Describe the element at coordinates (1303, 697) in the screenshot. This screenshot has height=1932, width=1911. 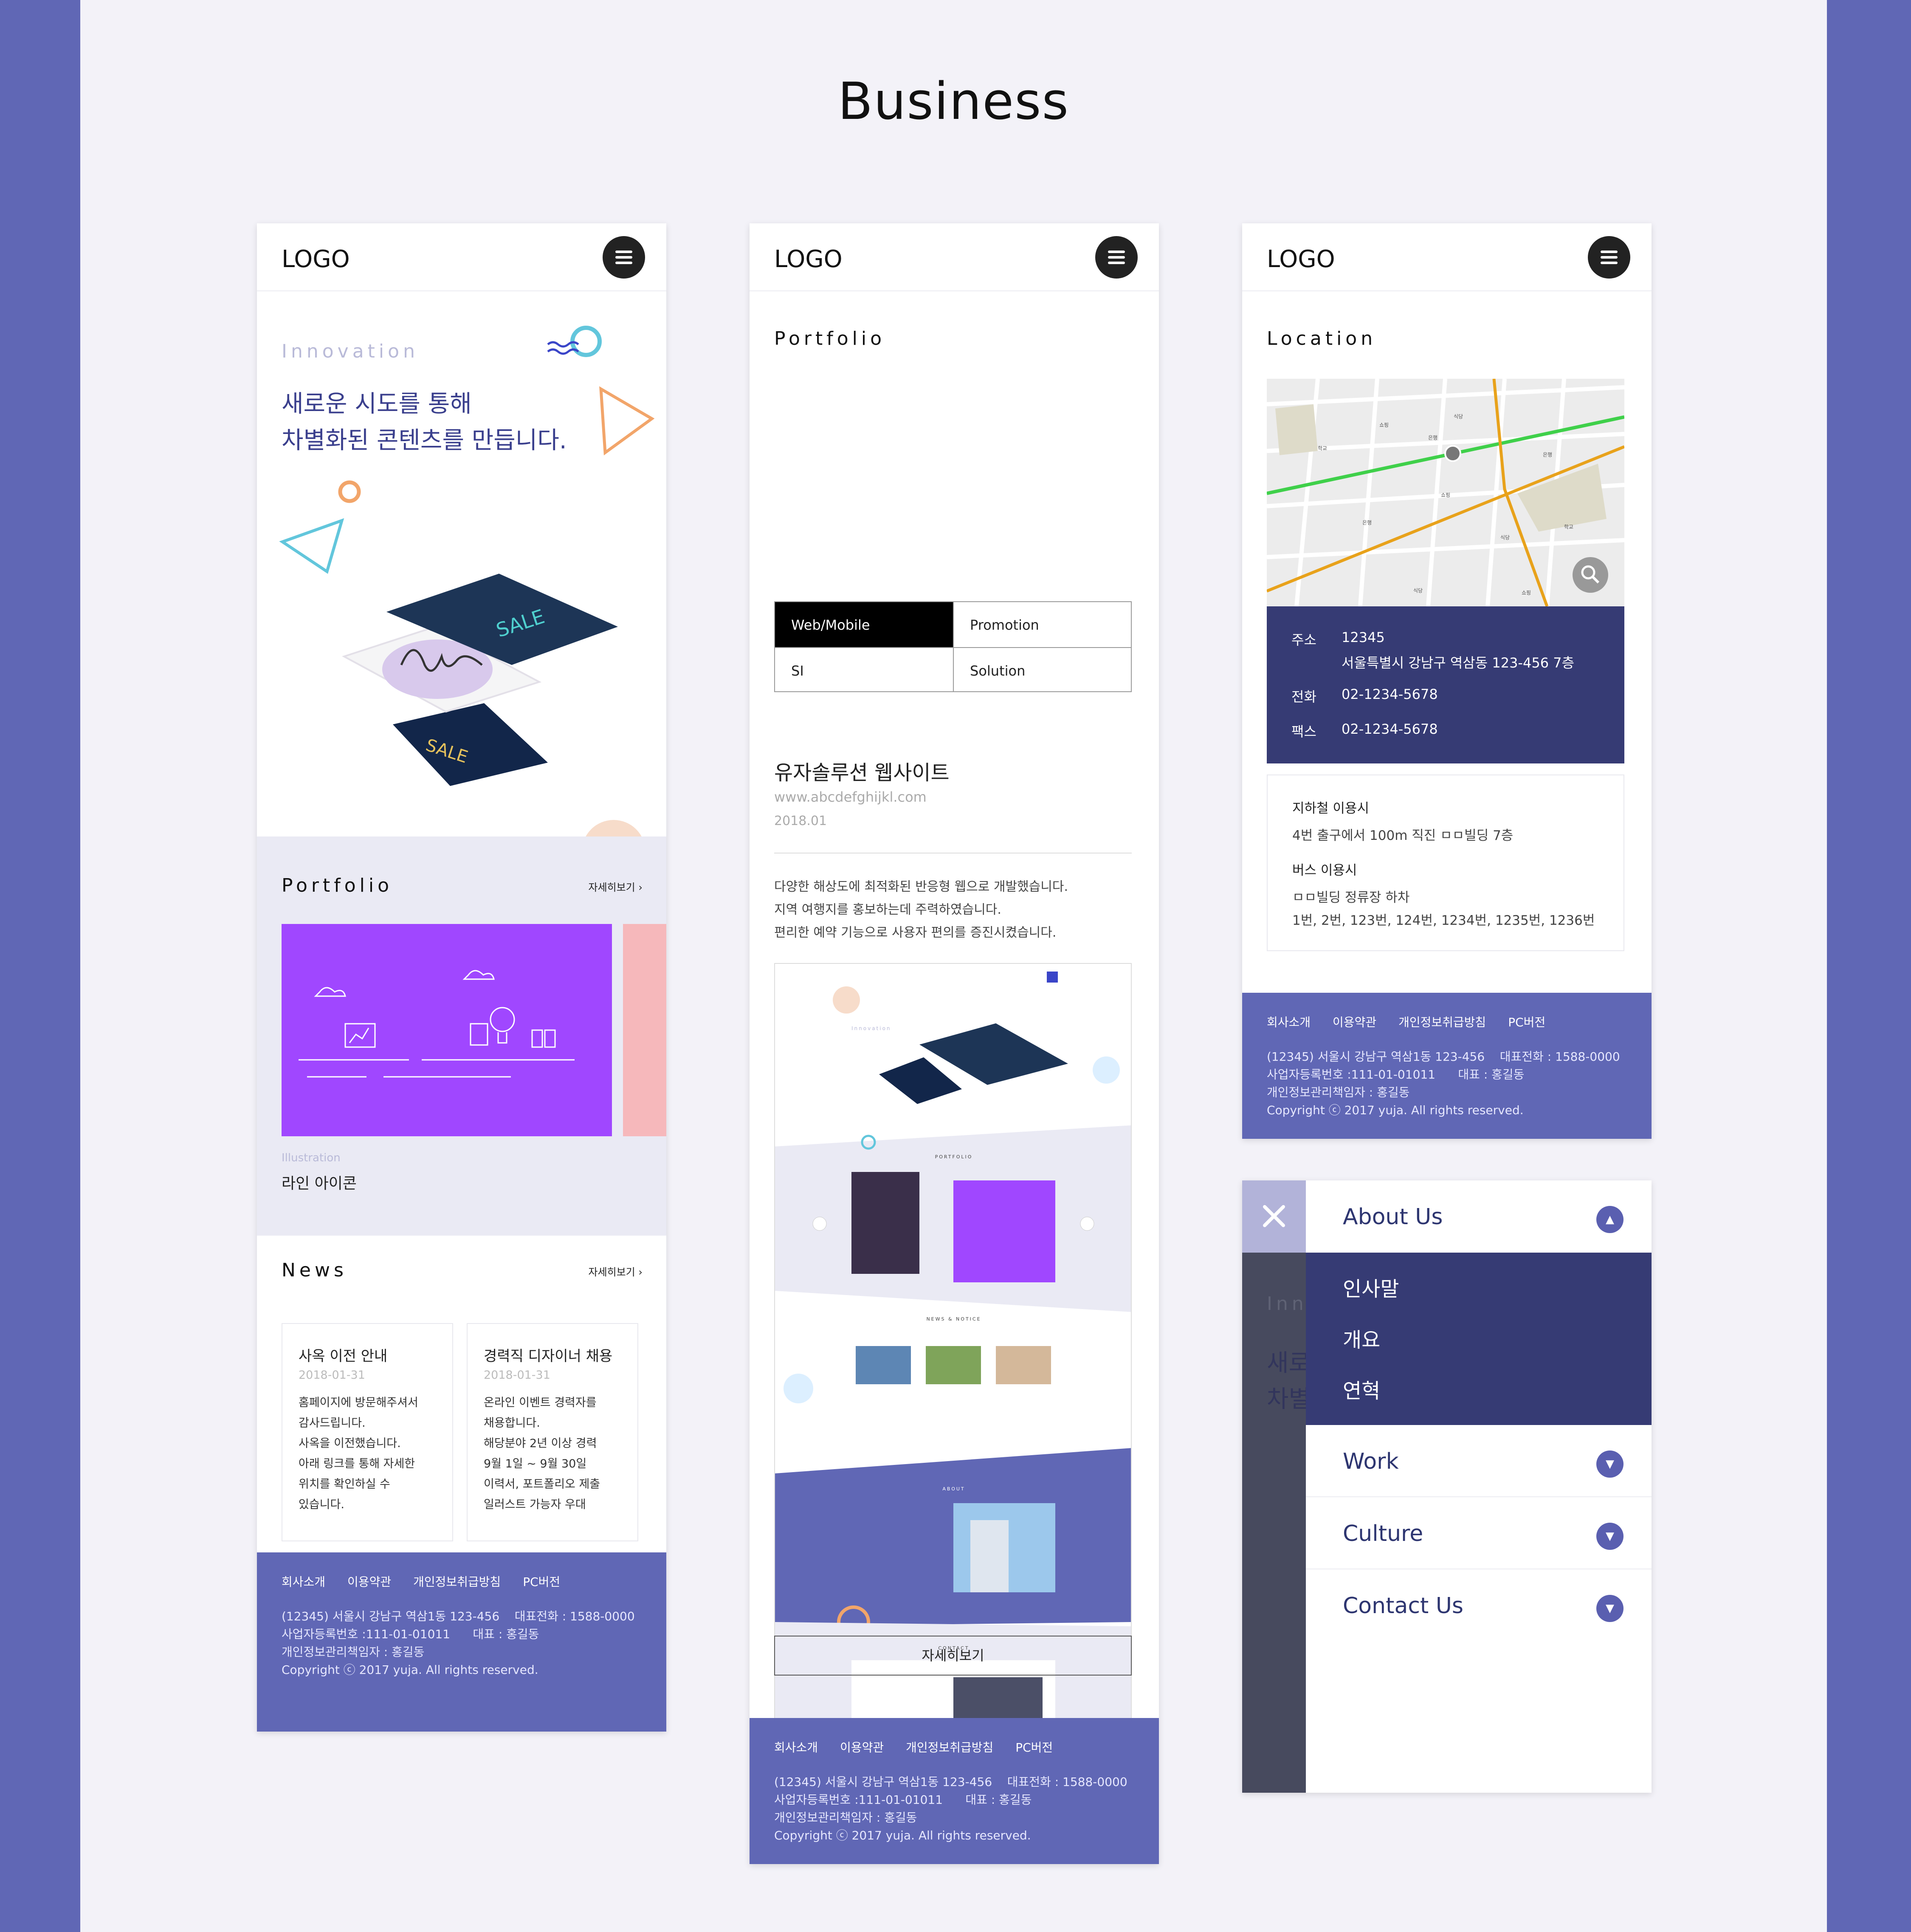
I see `phone-label: 전화` at that location.